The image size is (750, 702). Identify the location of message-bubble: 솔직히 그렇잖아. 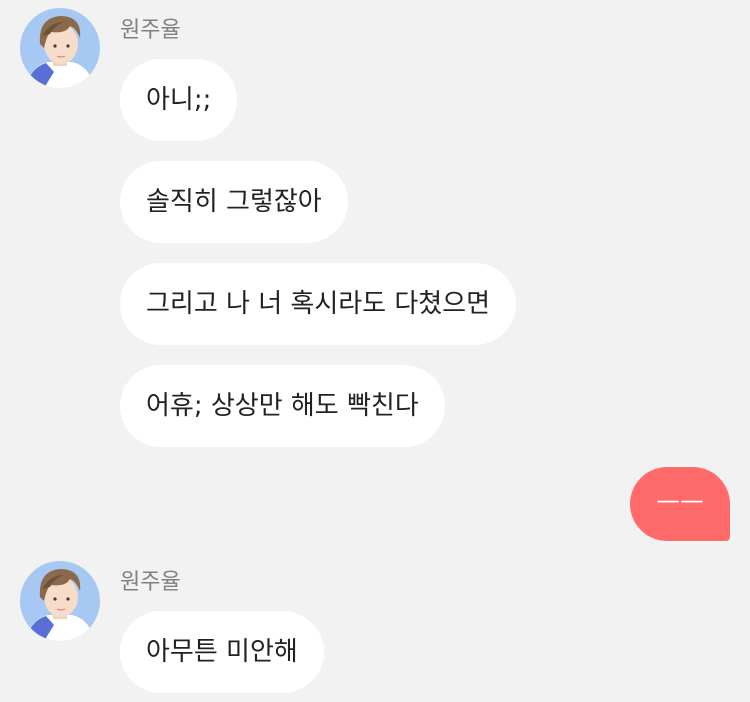
(234, 202).